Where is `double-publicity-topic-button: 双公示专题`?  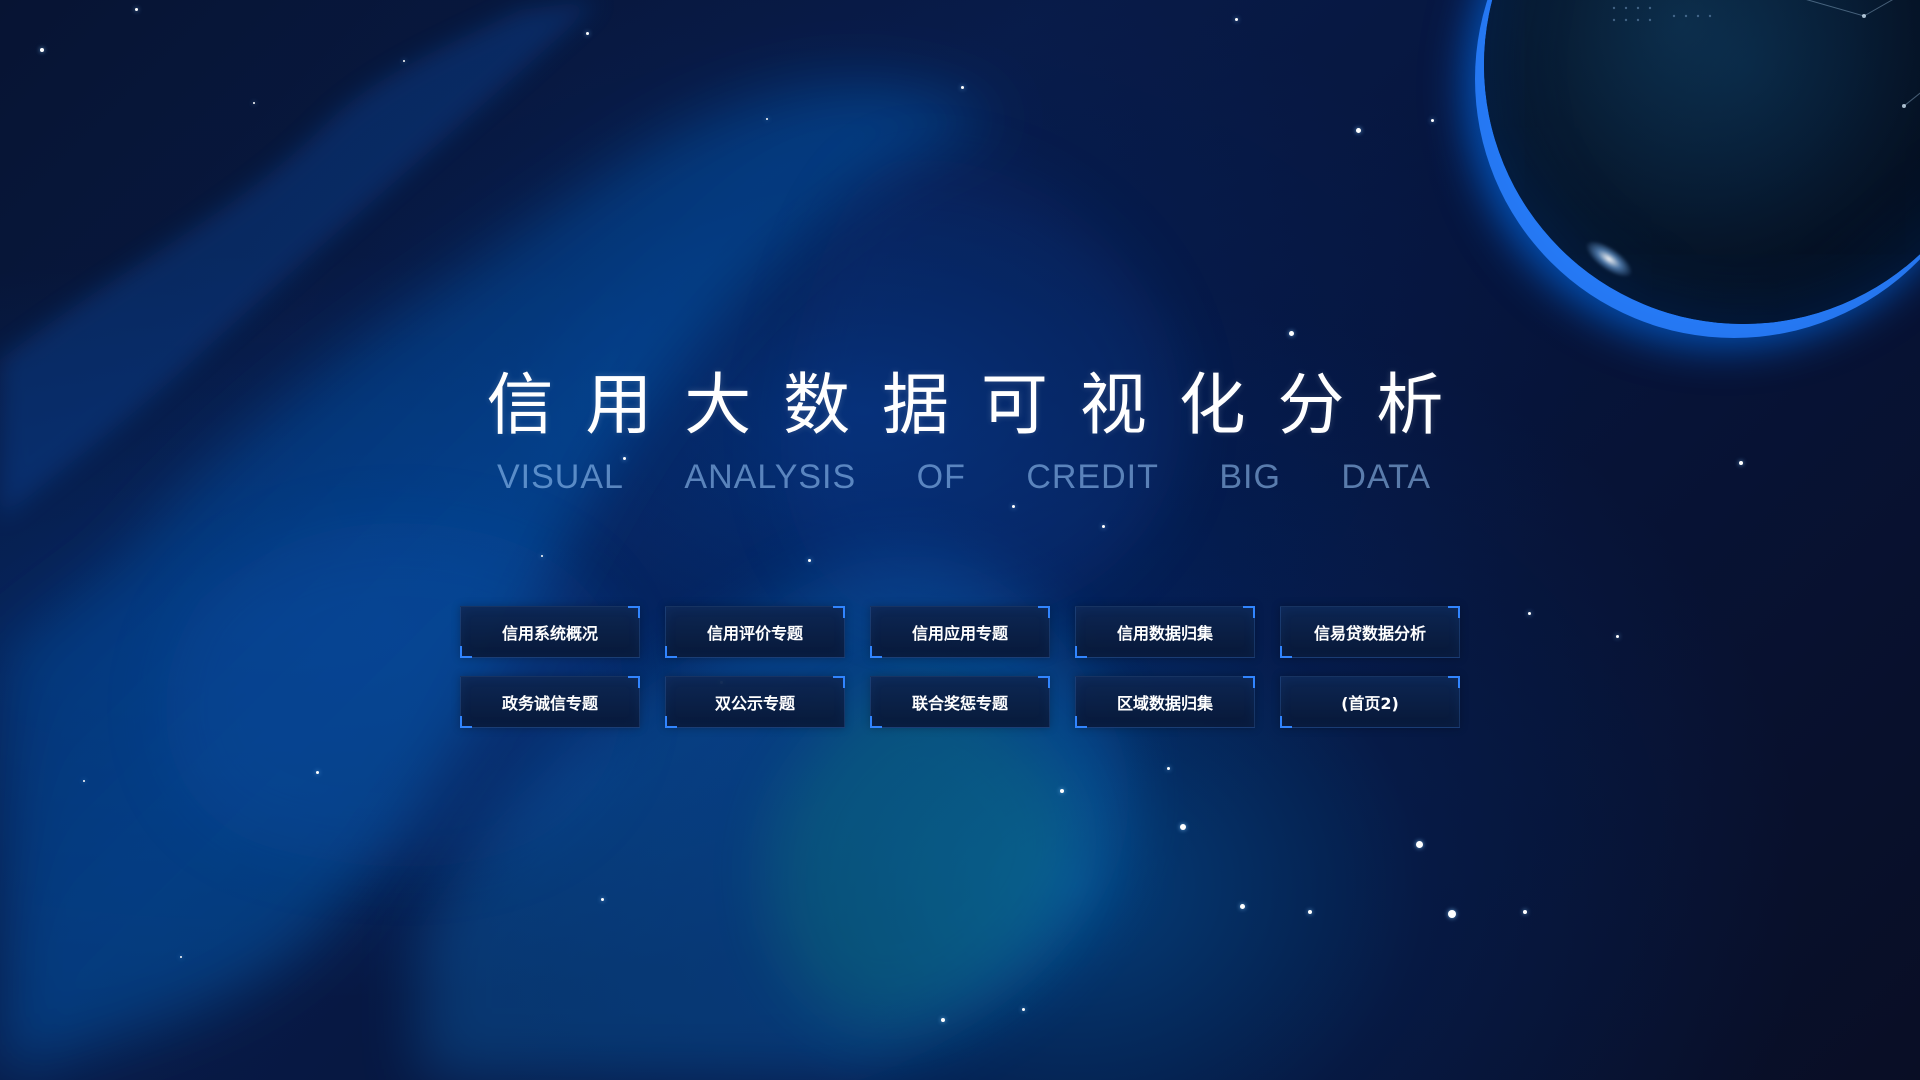 double-publicity-topic-button: 双公示专题 is located at coordinates (755, 702).